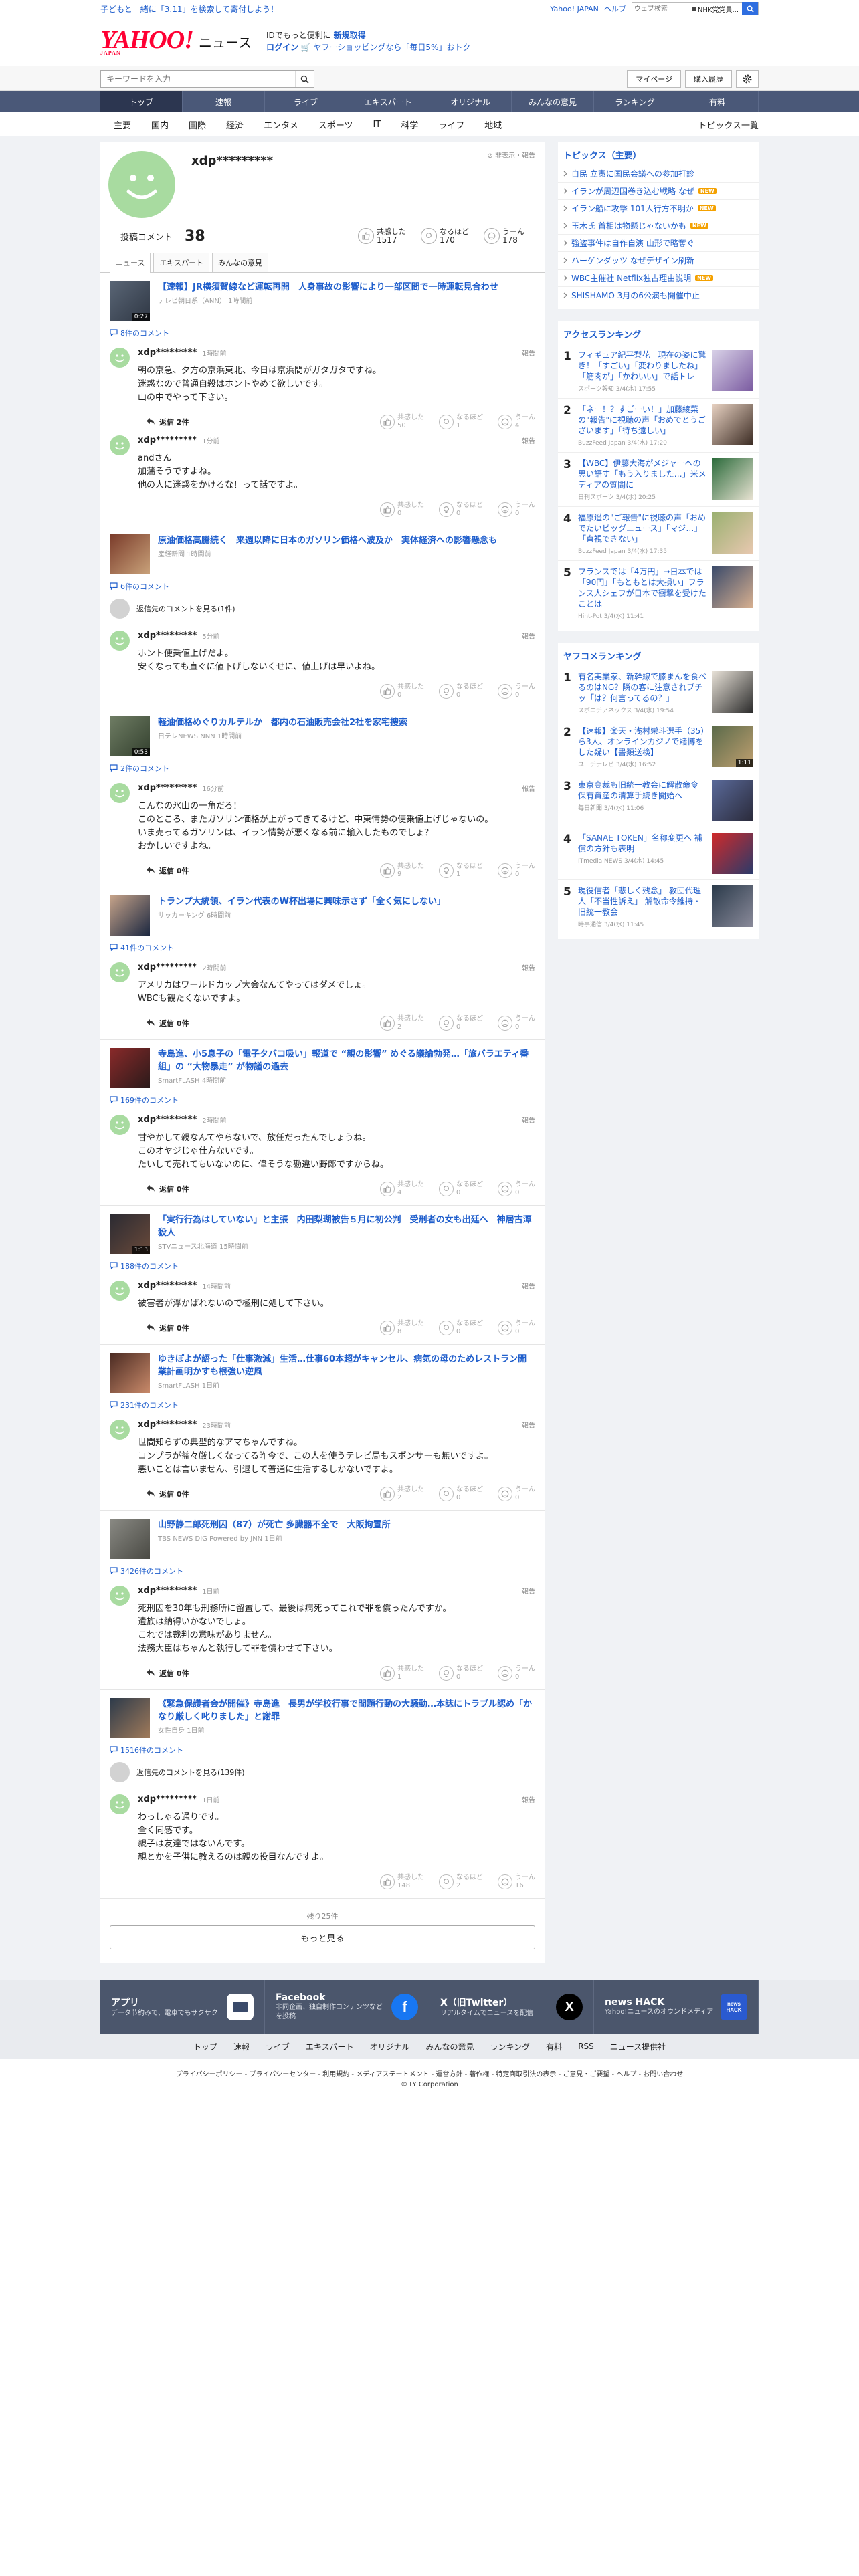 The image size is (859, 2576). Describe the element at coordinates (322, 333) in the screenshot. I see `comment-count-link: 8件のコメント` at that location.